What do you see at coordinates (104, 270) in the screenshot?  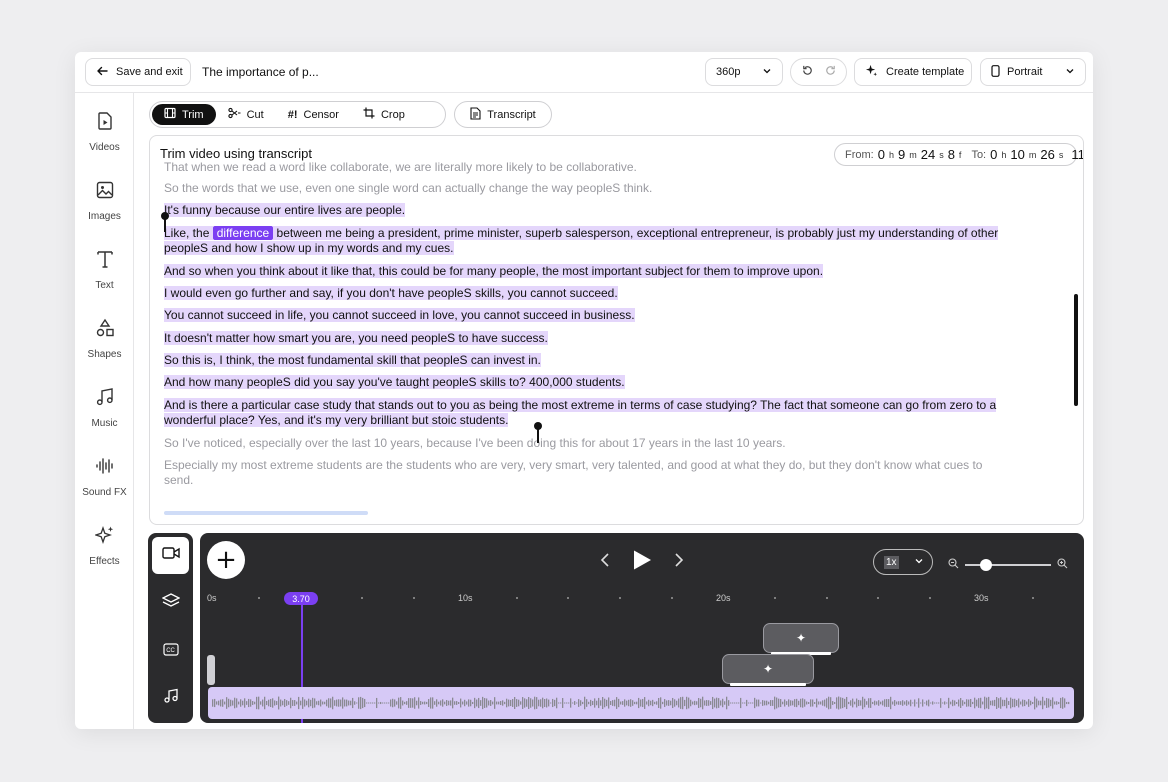 I see `sidebar-item-text: Text` at bounding box center [104, 270].